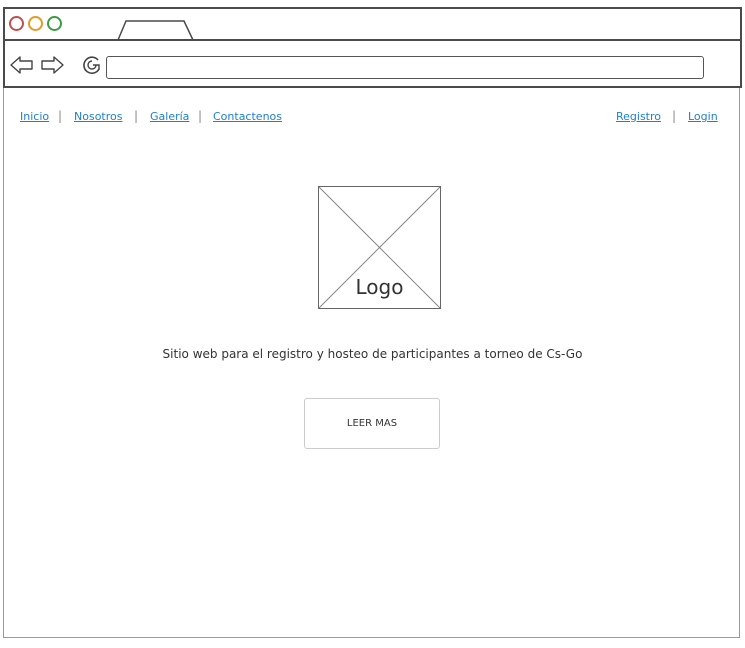  Describe the element at coordinates (638, 116) in the screenshot. I see `nav-link-registro: Registro` at that location.